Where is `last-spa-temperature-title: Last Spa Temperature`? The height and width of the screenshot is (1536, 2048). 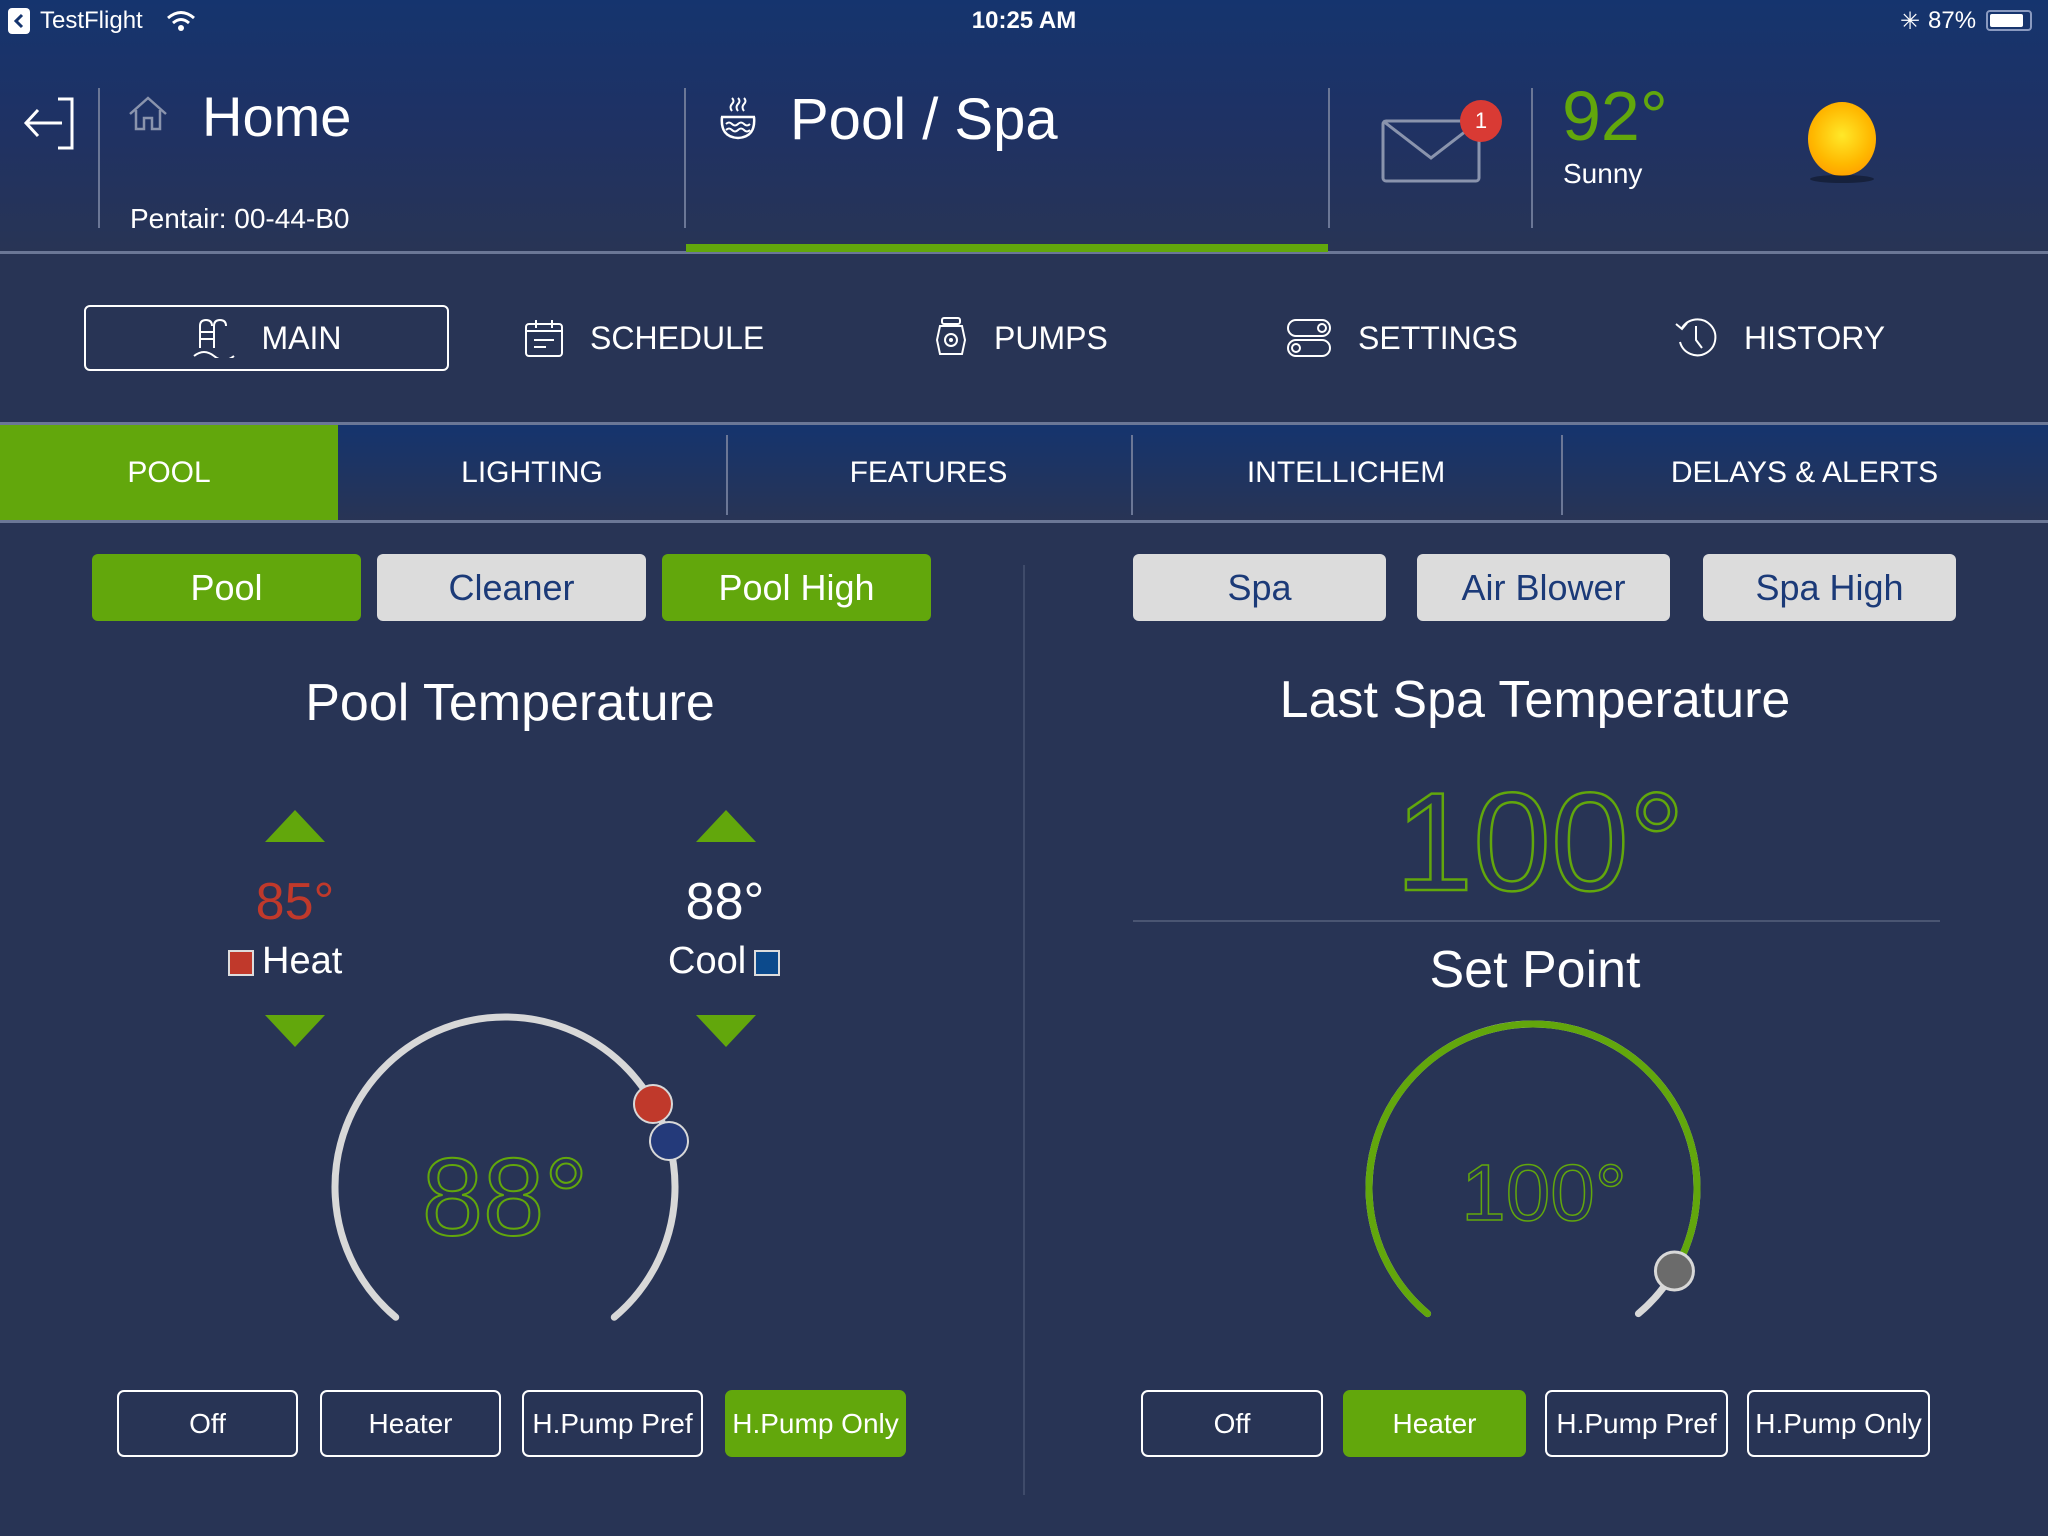
last-spa-temperature-title: Last Spa Temperature is located at coordinates (1535, 700).